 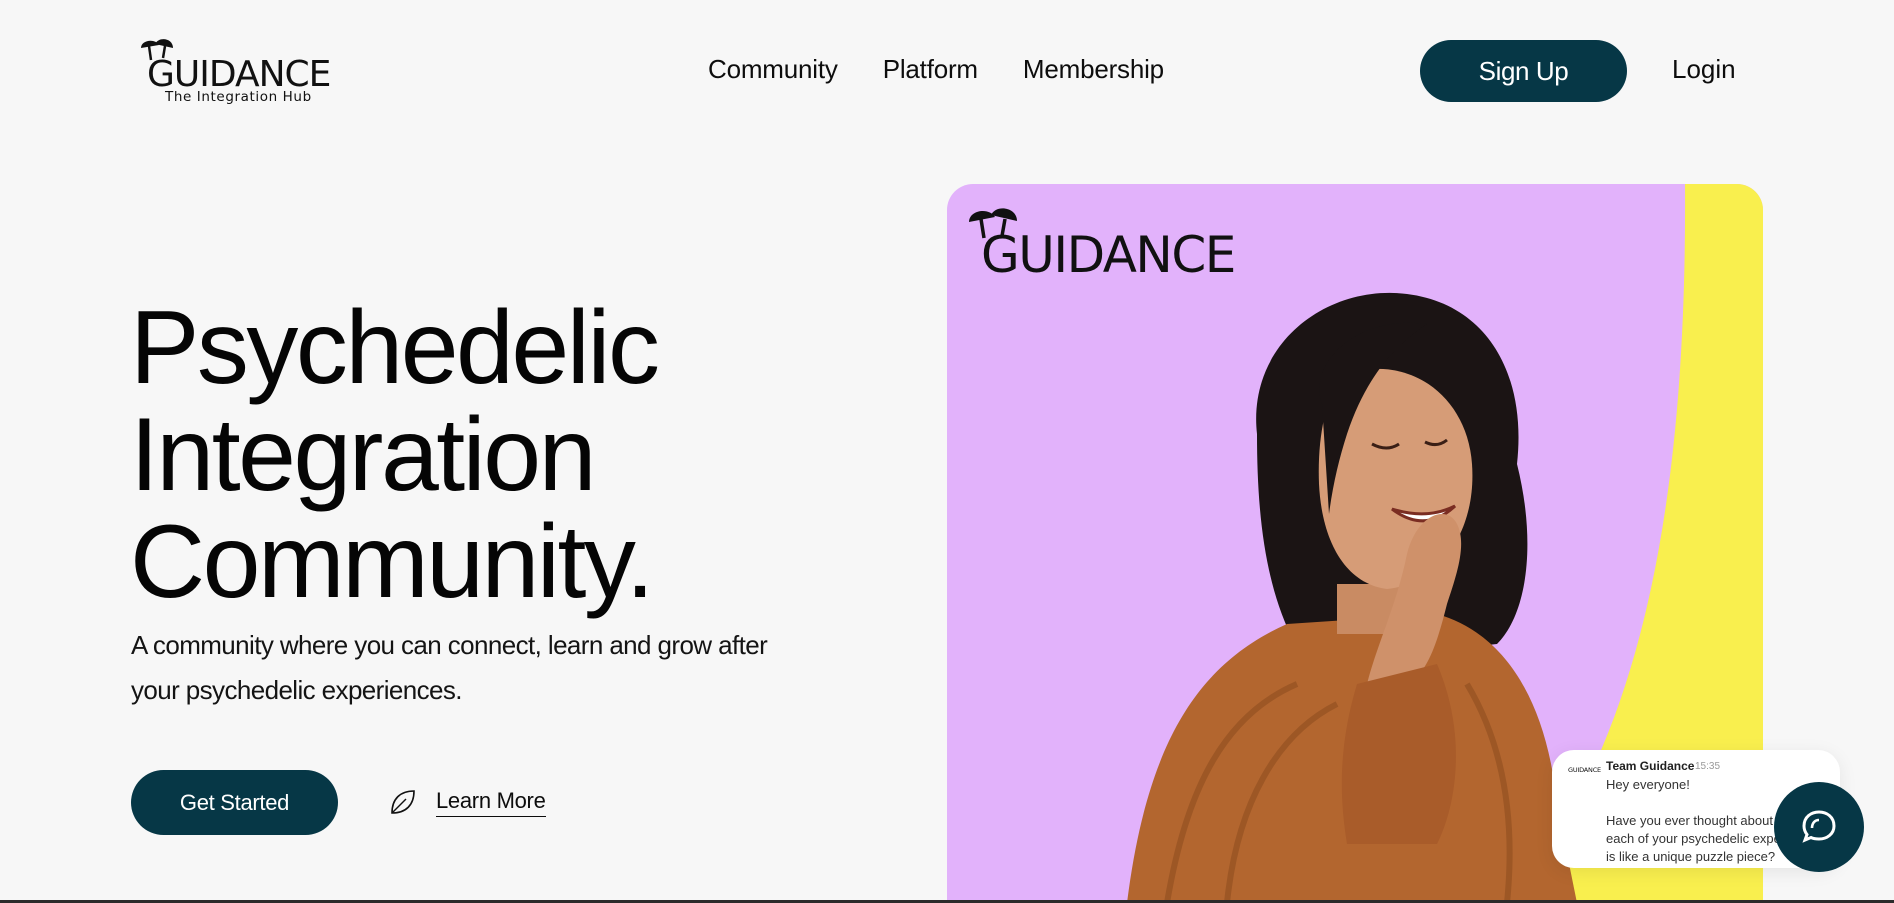 What do you see at coordinates (491, 802) in the screenshot?
I see `learn-more-link: Learn More` at bounding box center [491, 802].